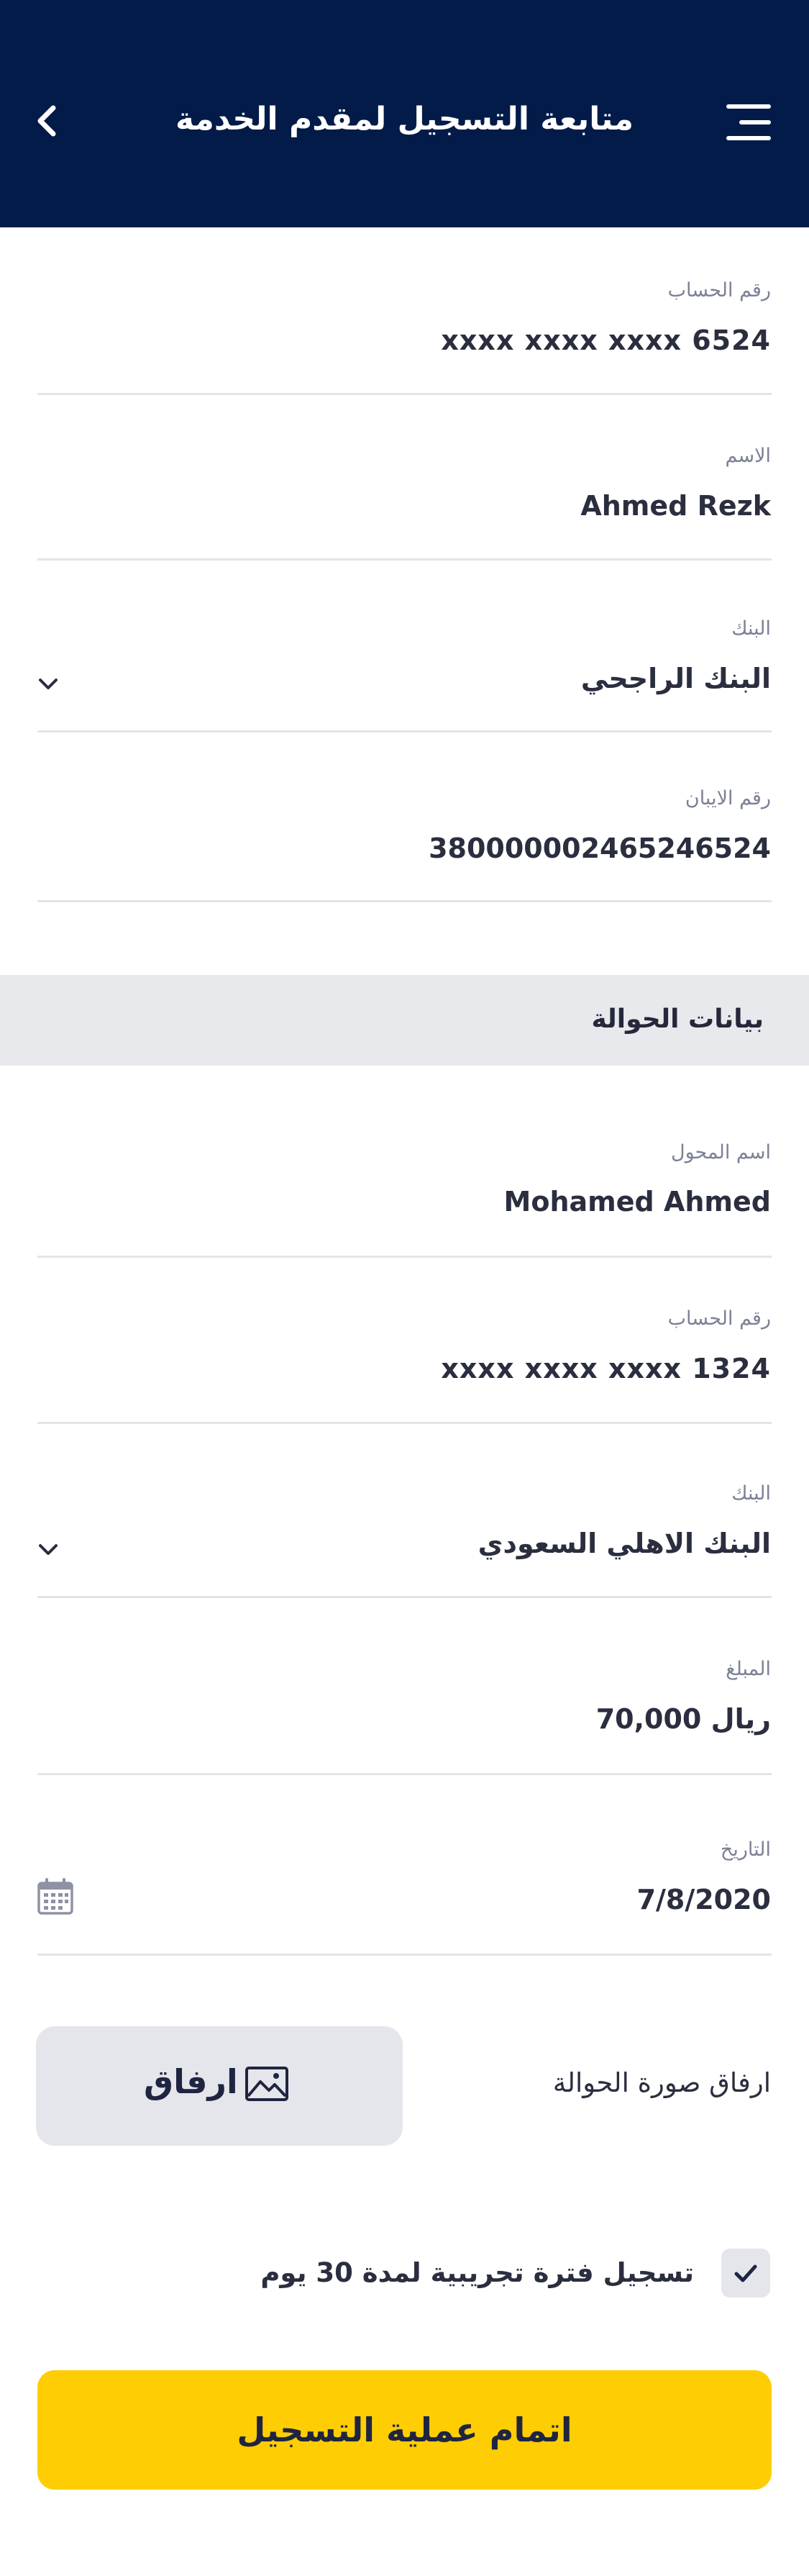 The image size is (809, 2576). Describe the element at coordinates (477, 2273) in the screenshot. I see `trial-label: تسجيل فترة تجريبية لمدة 30 يوم` at that location.